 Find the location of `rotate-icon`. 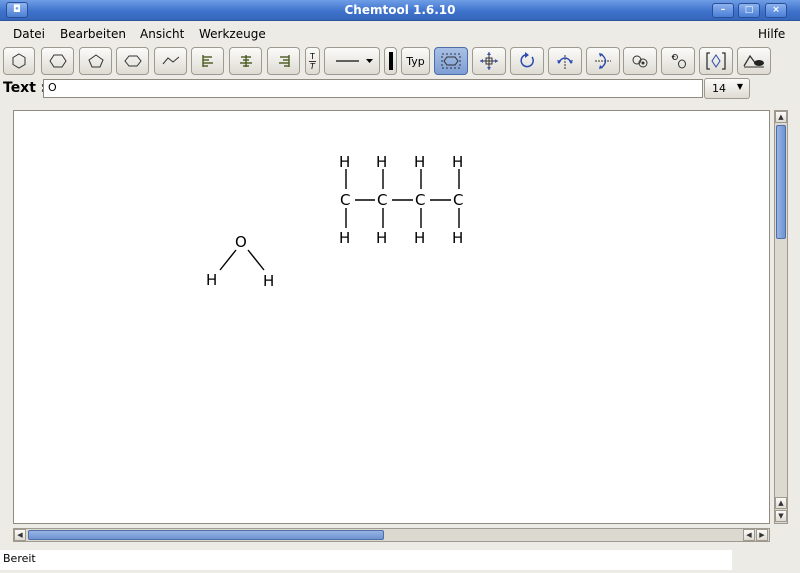

rotate-icon is located at coordinates (527, 60).